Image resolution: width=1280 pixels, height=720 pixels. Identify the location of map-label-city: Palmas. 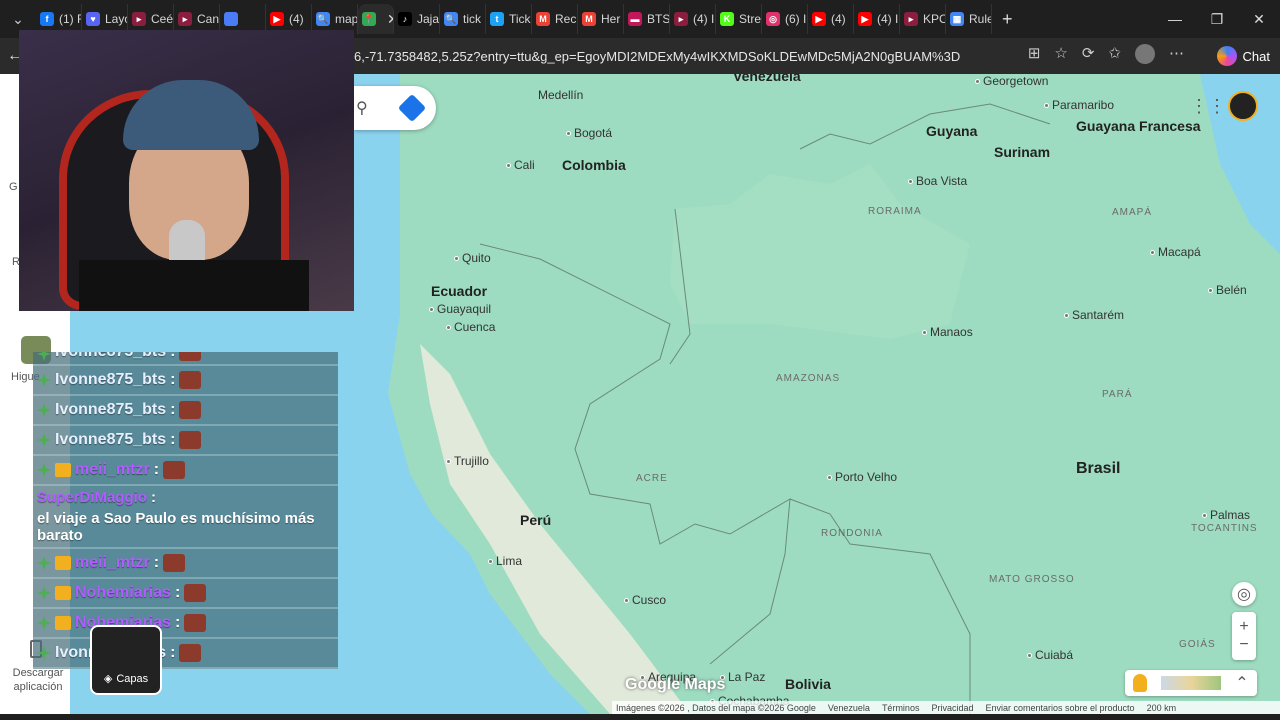
(1226, 515).